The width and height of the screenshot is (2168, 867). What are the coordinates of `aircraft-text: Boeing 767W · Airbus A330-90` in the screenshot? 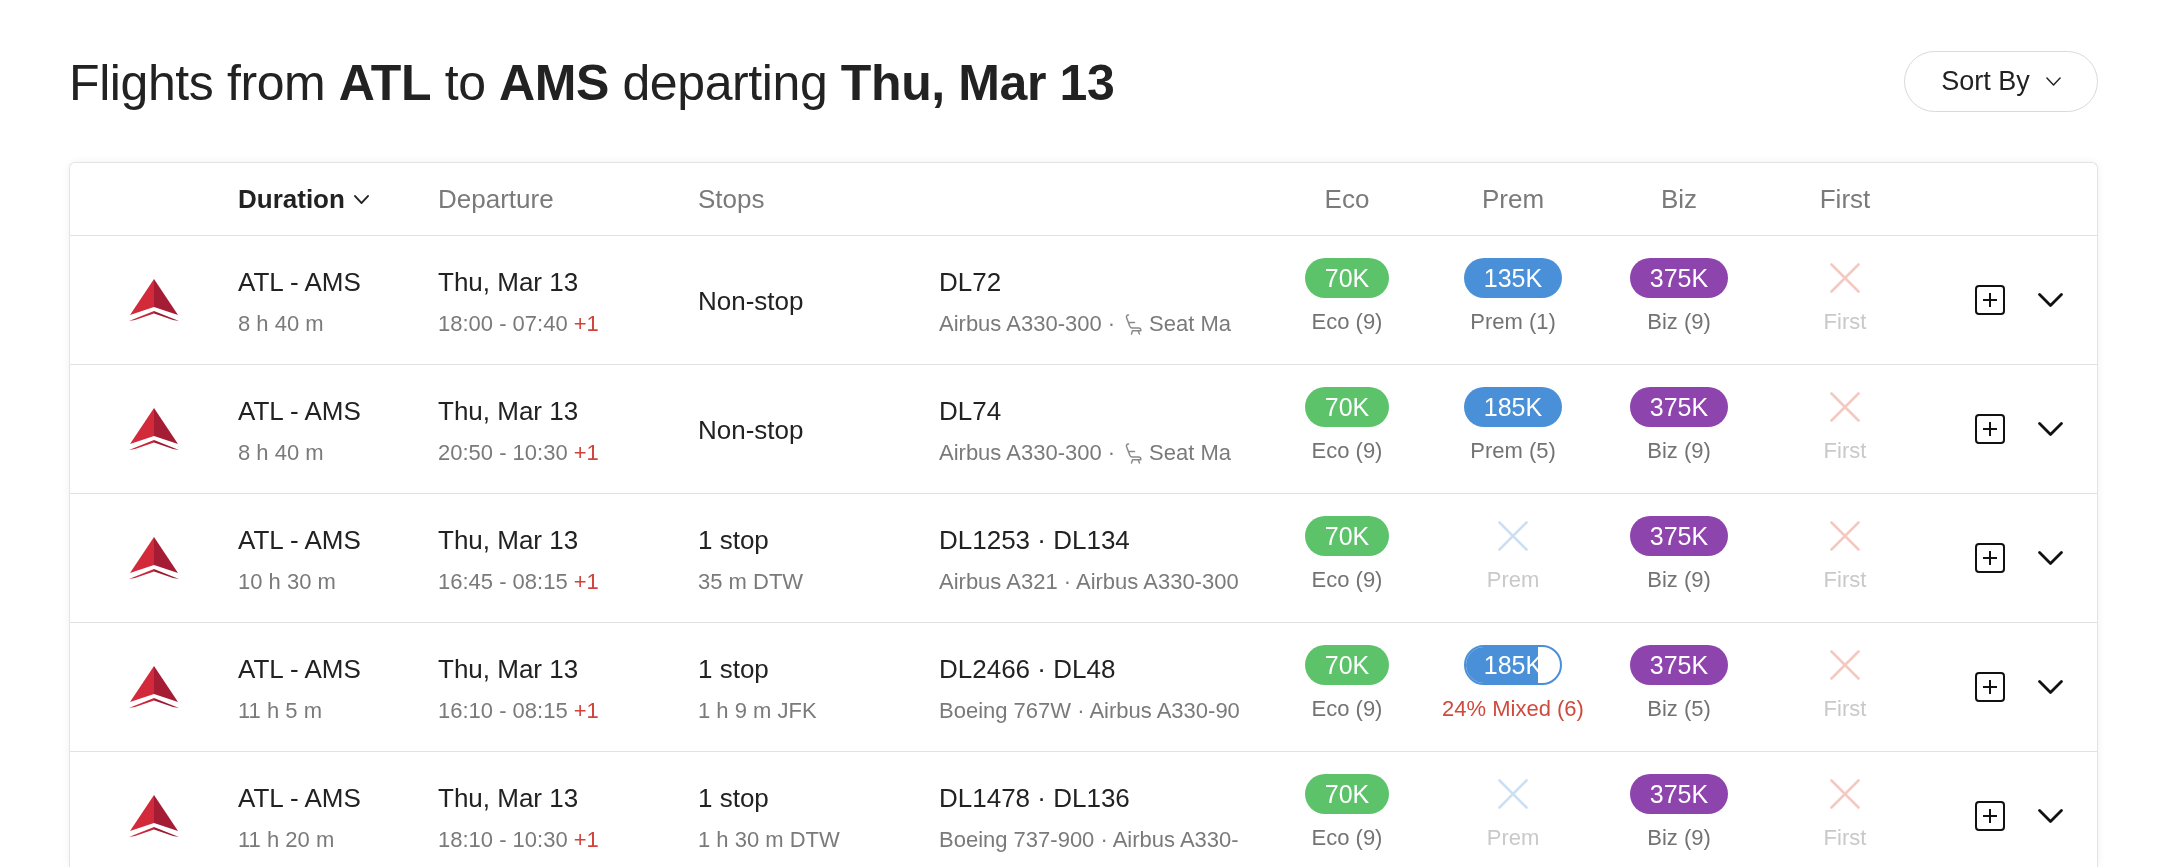 It's located at (1089, 711).